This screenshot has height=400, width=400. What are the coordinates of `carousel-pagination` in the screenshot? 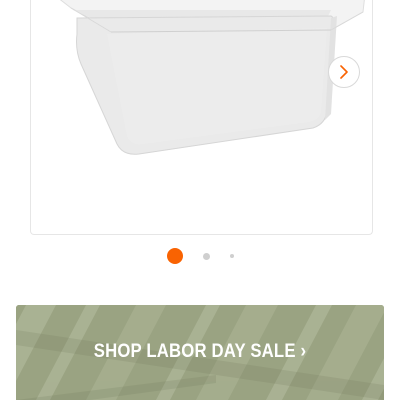 It's located at (200, 256).